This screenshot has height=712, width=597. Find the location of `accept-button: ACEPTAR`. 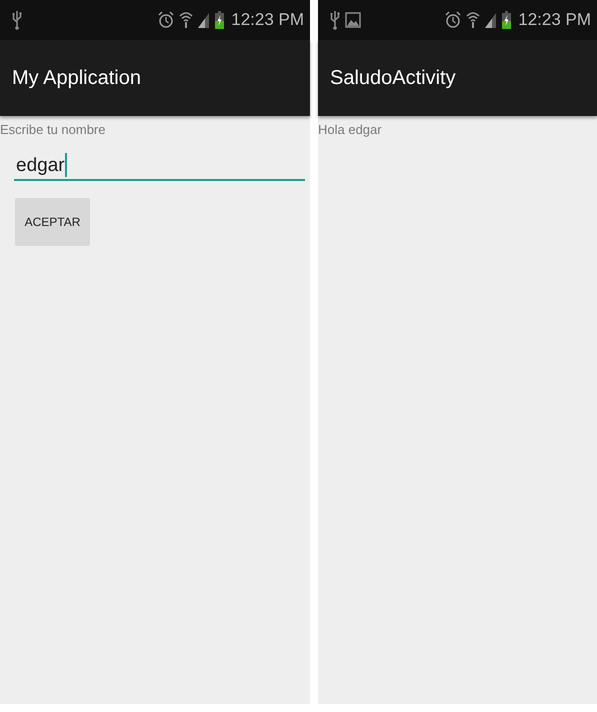

accept-button: ACEPTAR is located at coordinates (52, 222).